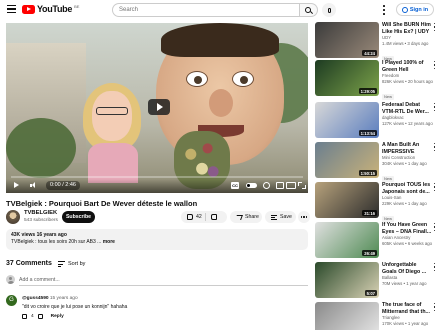 The height and width of the screenshot is (330, 440). What do you see at coordinates (347, 316) in the screenshot?
I see `video-thumbnail` at bounding box center [347, 316].